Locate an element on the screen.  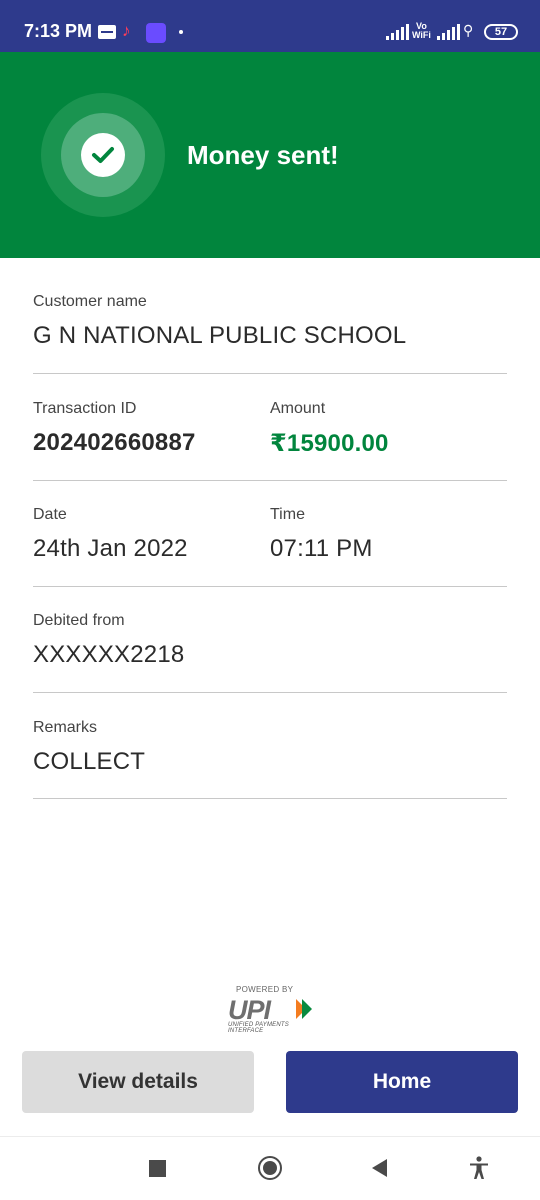
success-icon-ring is located at coordinates (103, 155).